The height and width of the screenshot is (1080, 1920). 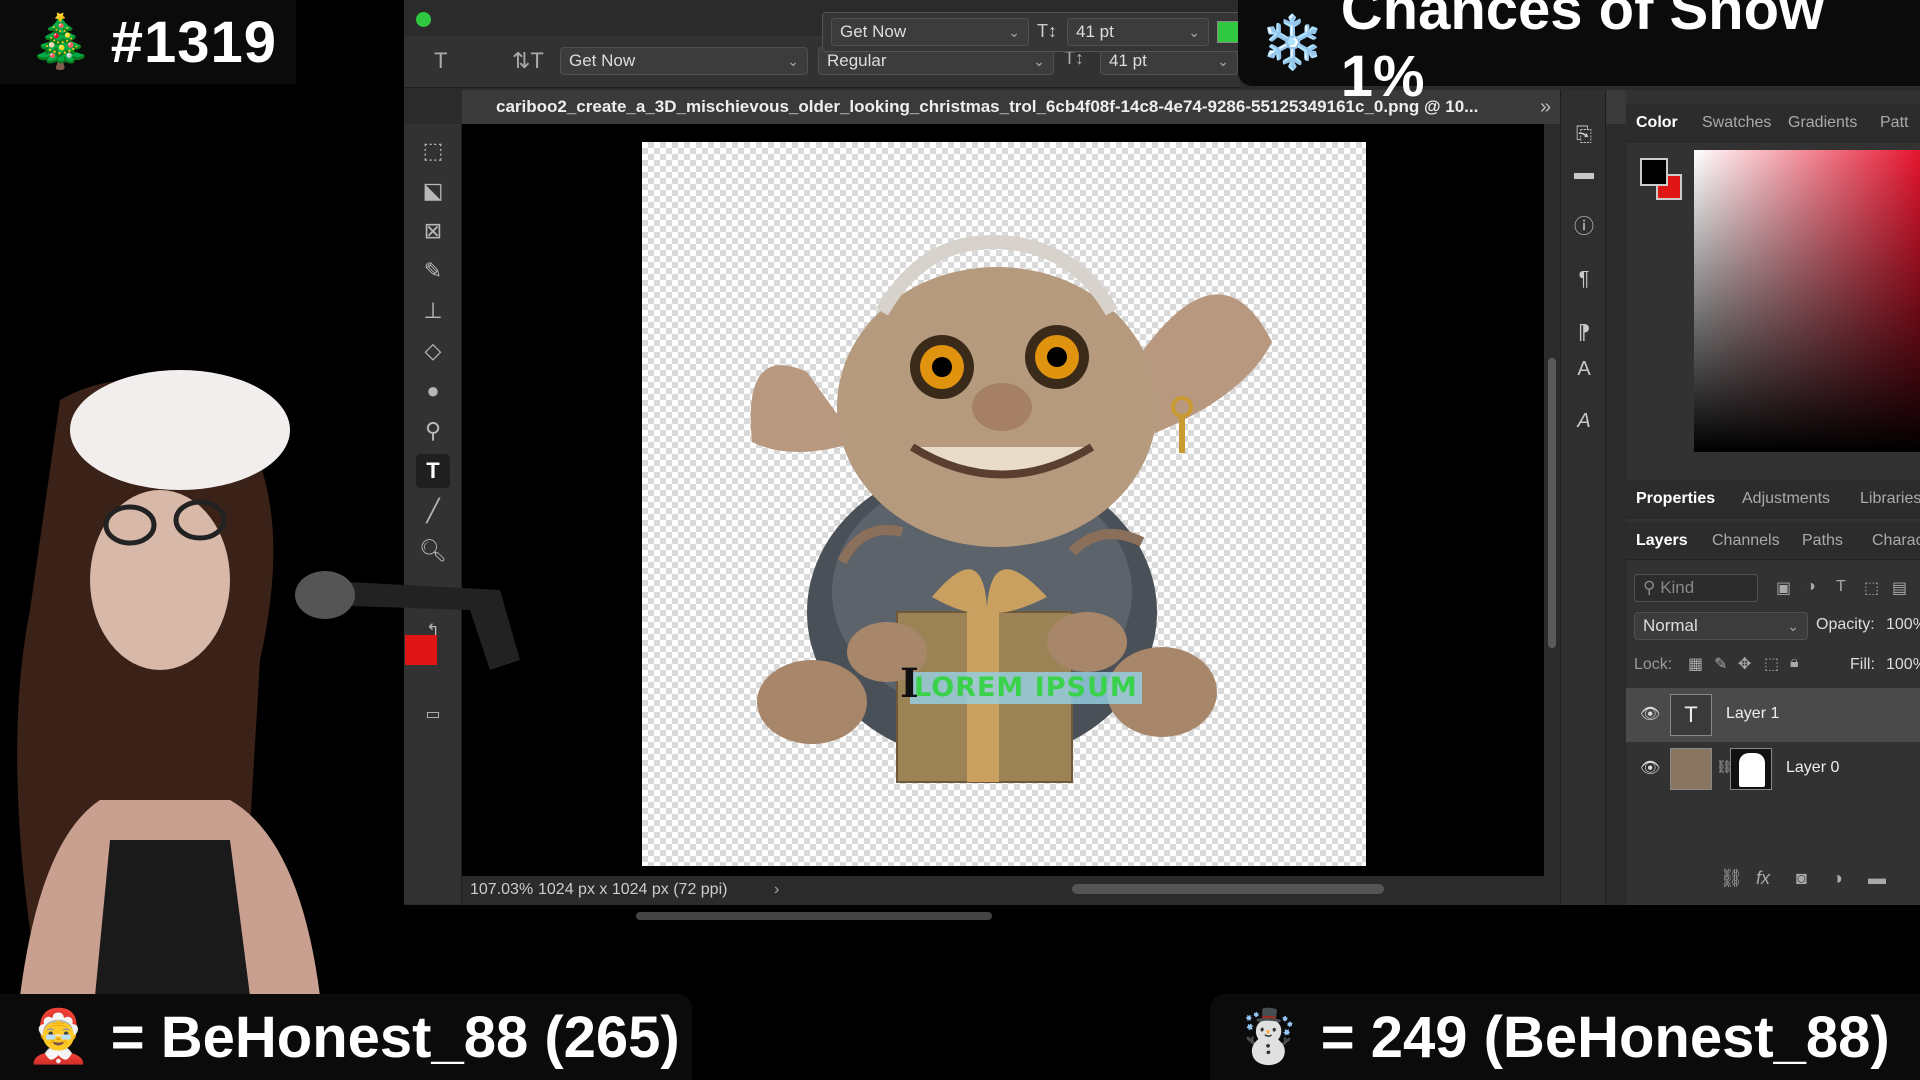 What do you see at coordinates (1746, 541) in the screenshot?
I see `tab-channels: Channels` at bounding box center [1746, 541].